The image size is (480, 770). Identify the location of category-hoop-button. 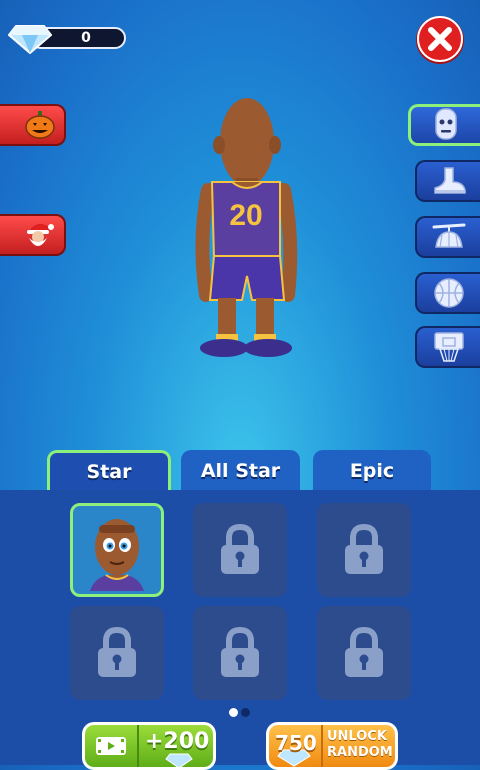
(447, 347).